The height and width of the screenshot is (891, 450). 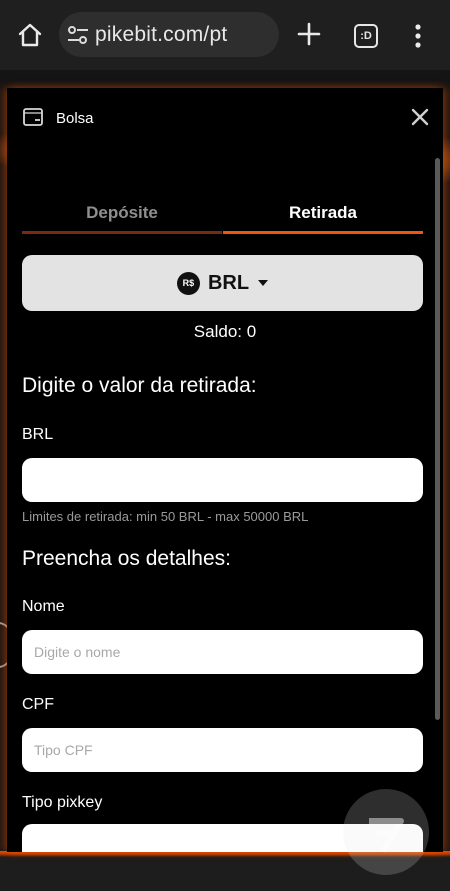 I want to click on close-icon, so click(x=420, y=117).